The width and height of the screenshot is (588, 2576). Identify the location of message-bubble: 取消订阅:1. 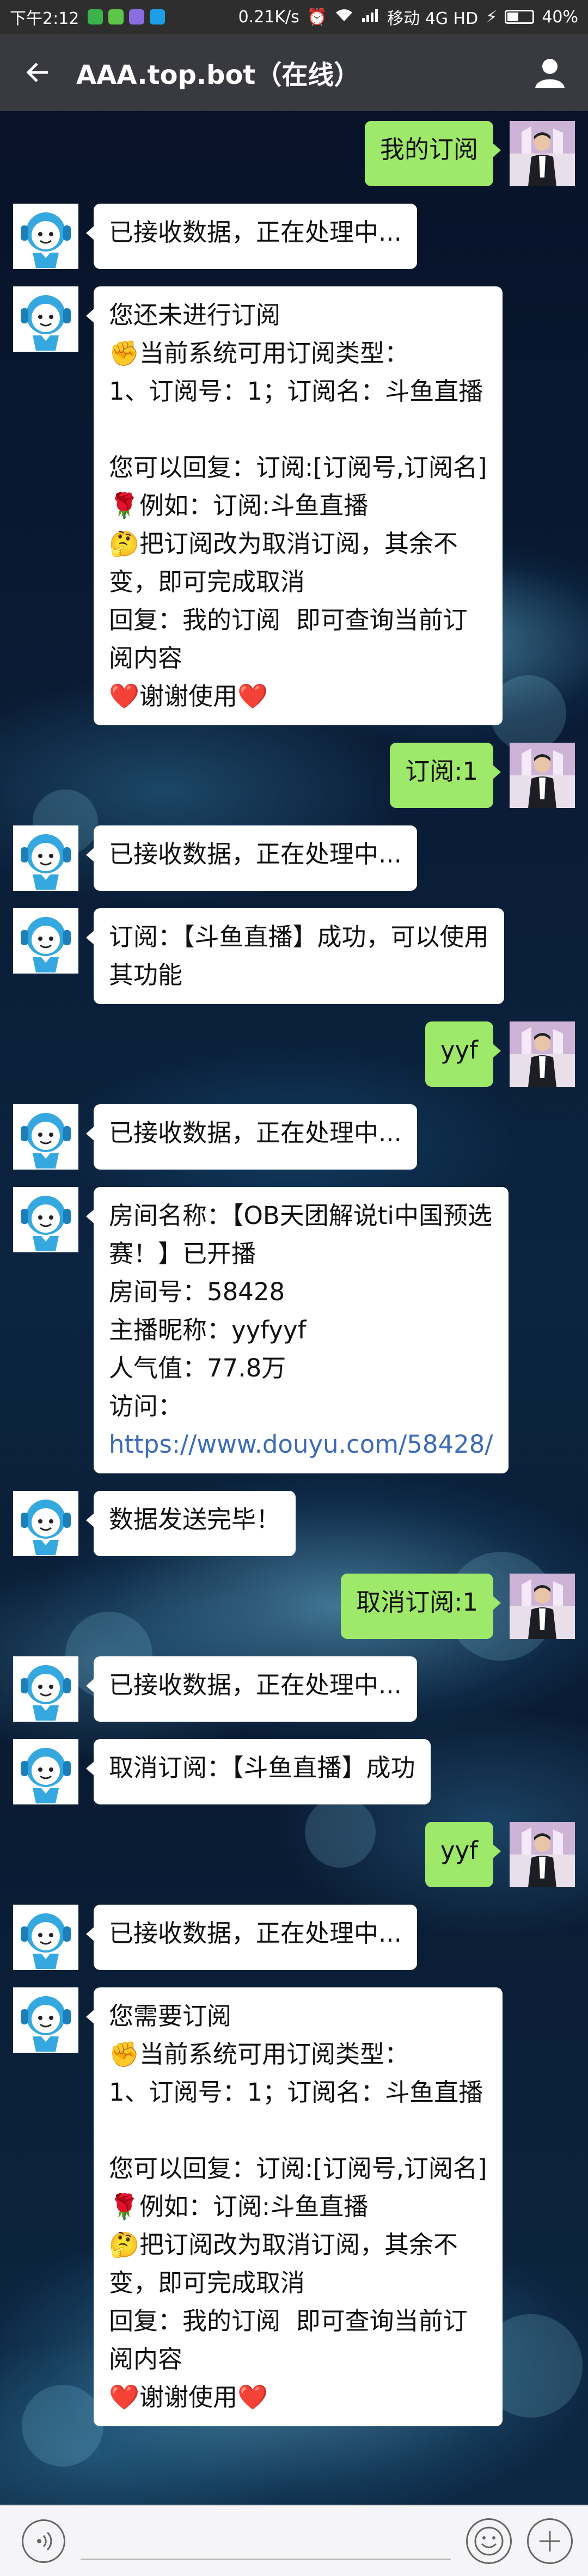
(421, 1606).